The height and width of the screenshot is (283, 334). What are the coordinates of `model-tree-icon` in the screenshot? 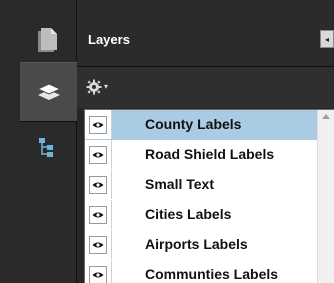 It's located at (46, 147).